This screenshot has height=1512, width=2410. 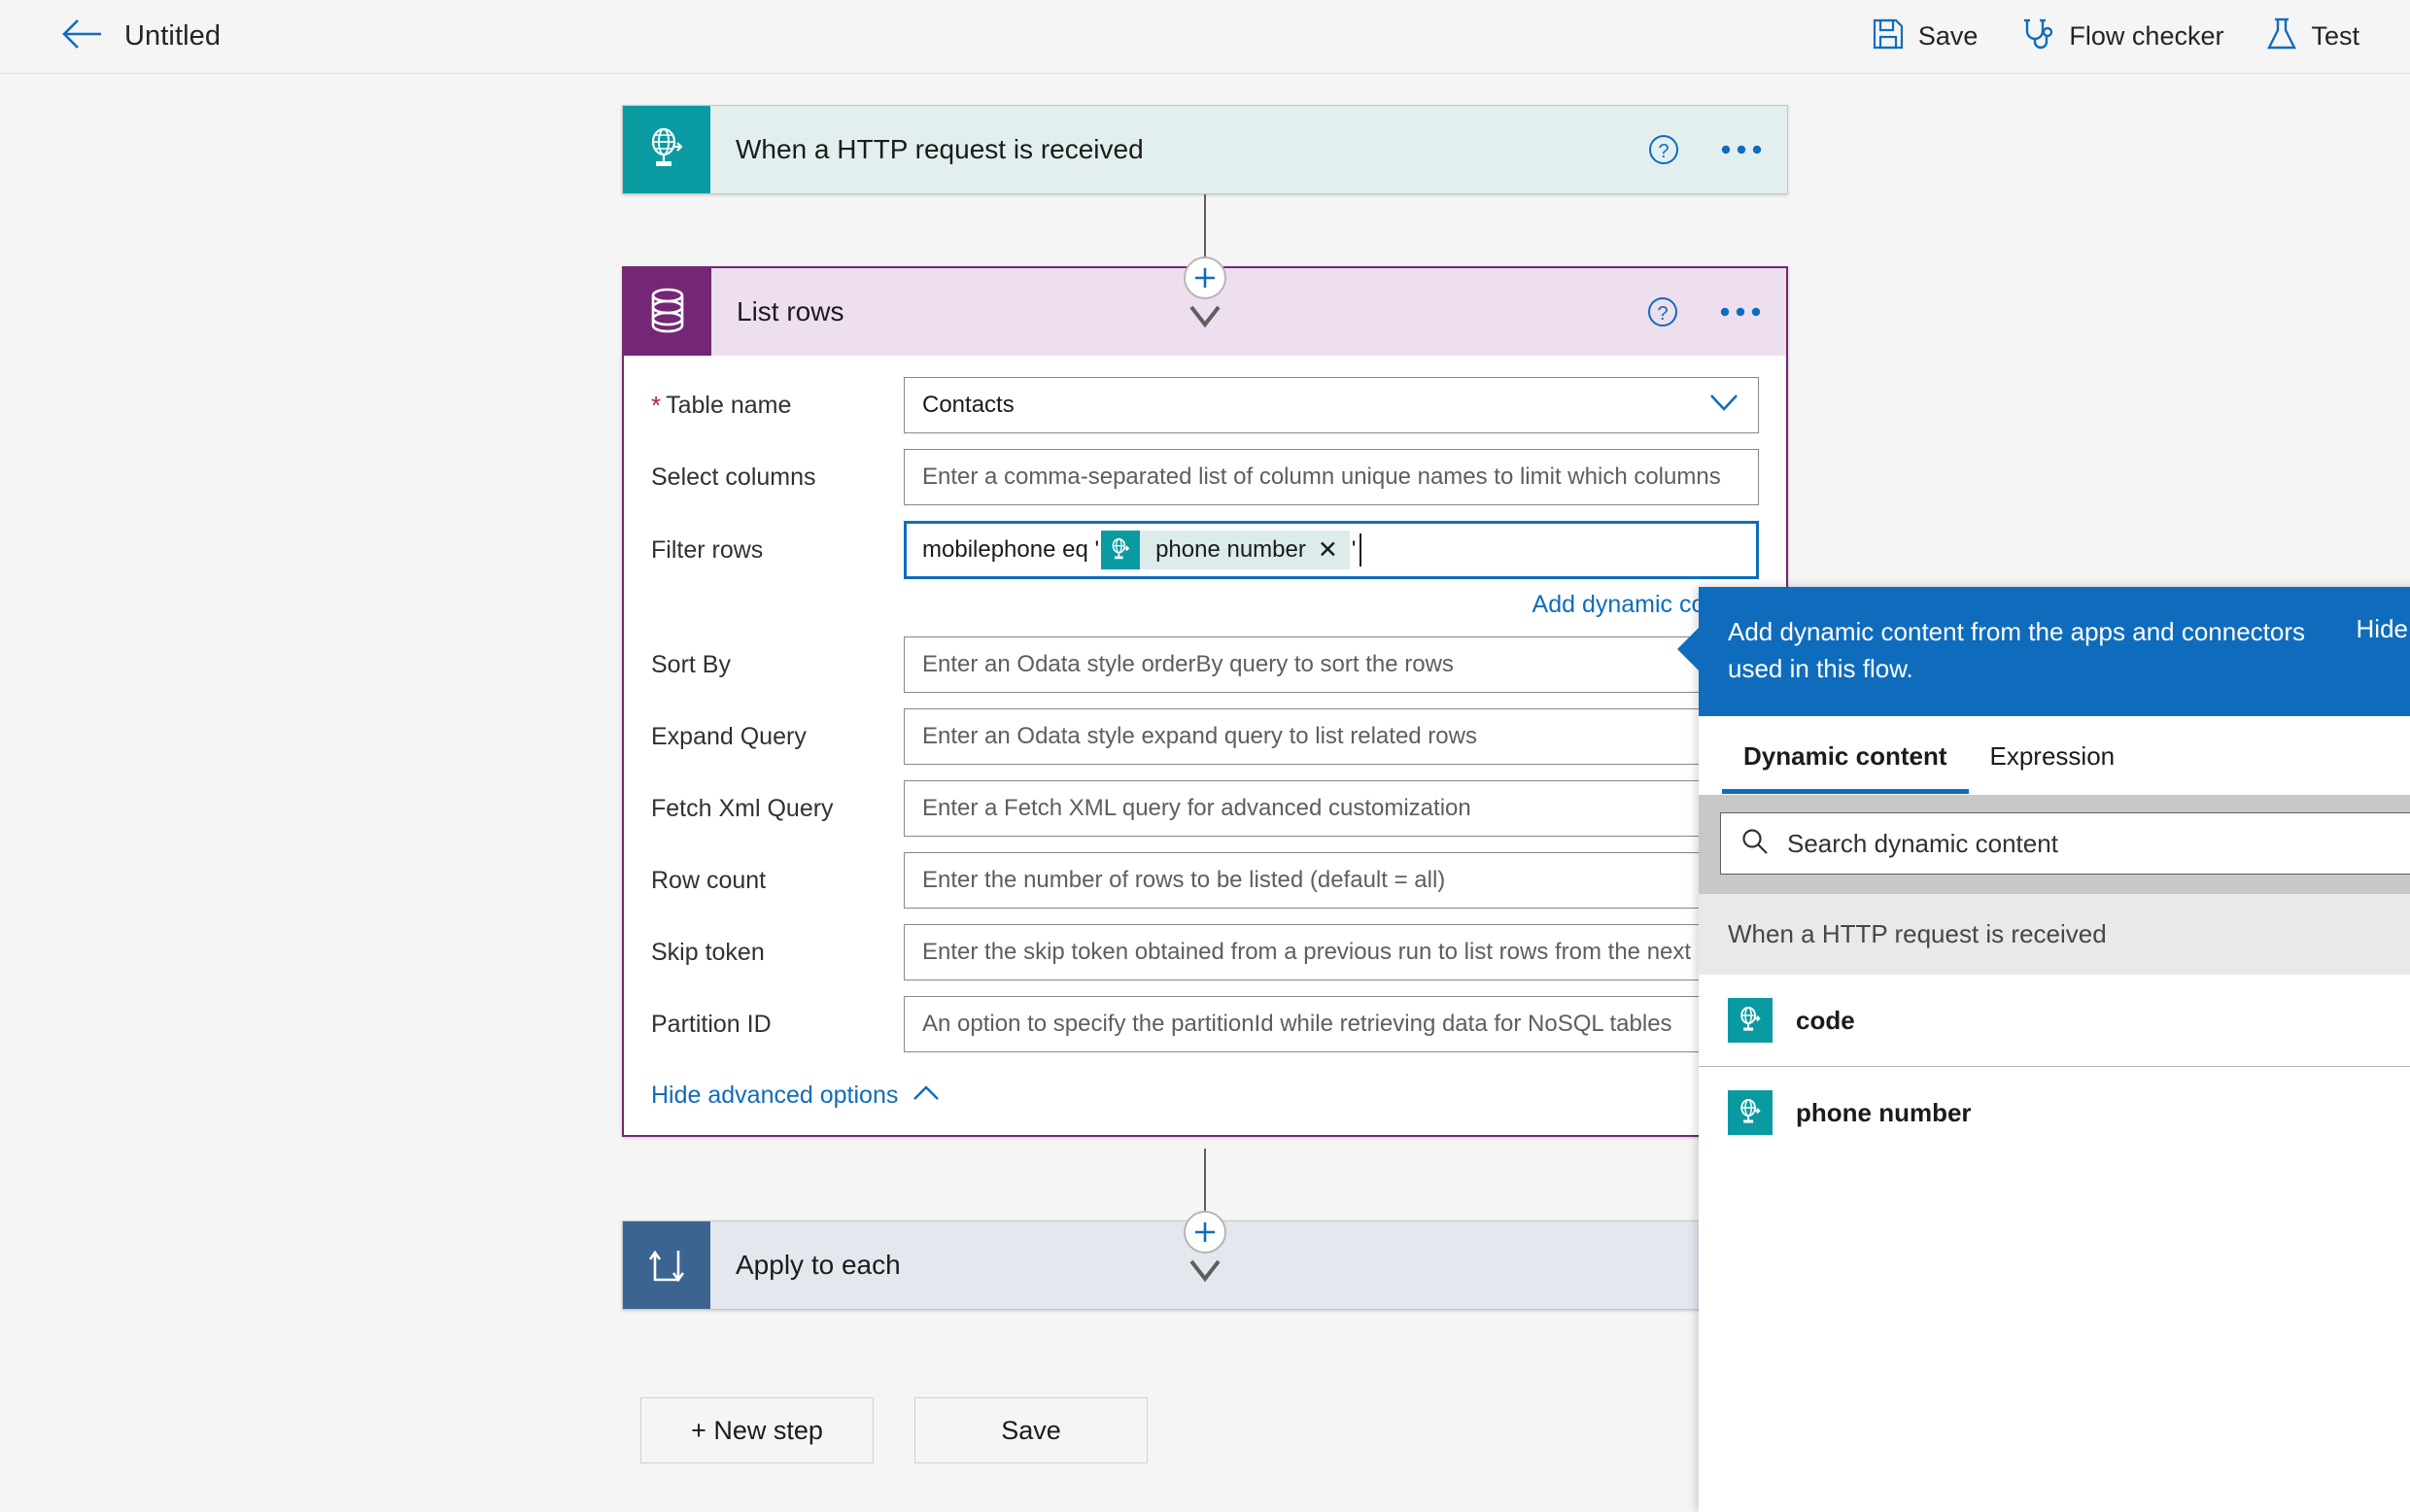 What do you see at coordinates (1031, 1430) in the screenshot?
I see `save-flow-button: Save` at bounding box center [1031, 1430].